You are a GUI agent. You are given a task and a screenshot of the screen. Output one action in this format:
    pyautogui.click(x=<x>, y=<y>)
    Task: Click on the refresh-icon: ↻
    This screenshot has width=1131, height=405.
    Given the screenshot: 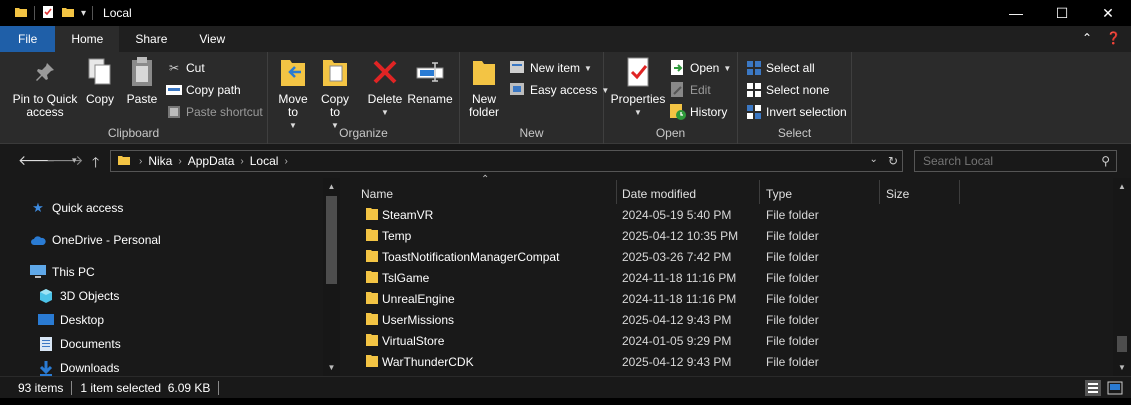 What is the action you would take?
    pyautogui.click(x=893, y=161)
    